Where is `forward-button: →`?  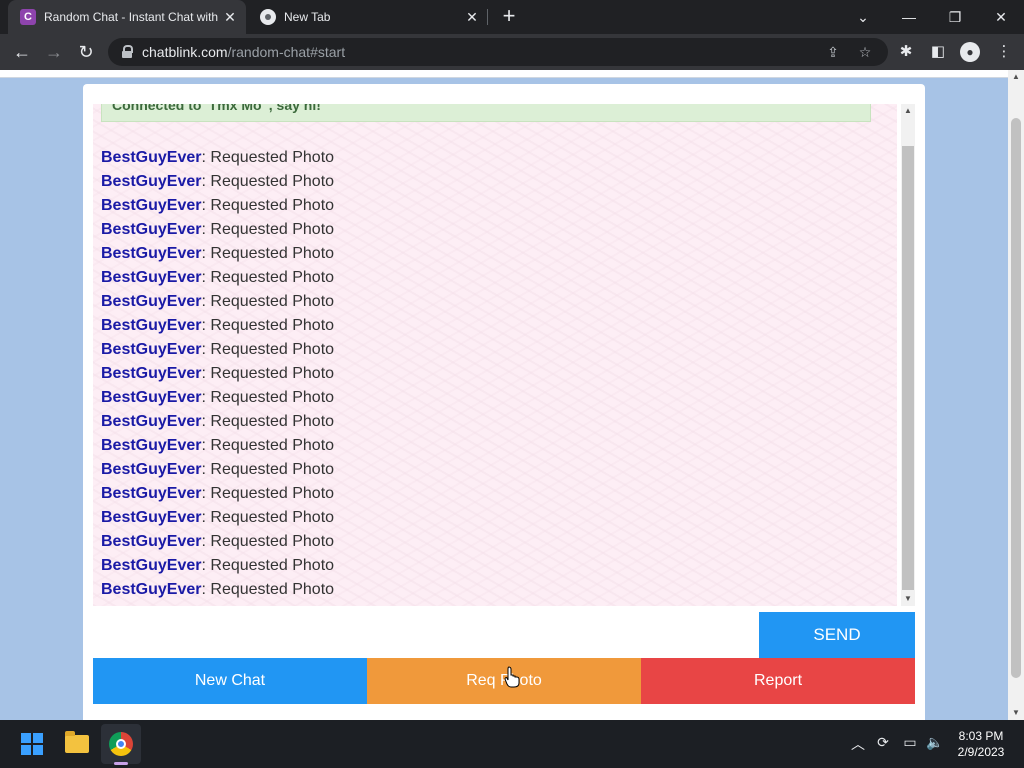
forward-button: → is located at coordinates (54, 52).